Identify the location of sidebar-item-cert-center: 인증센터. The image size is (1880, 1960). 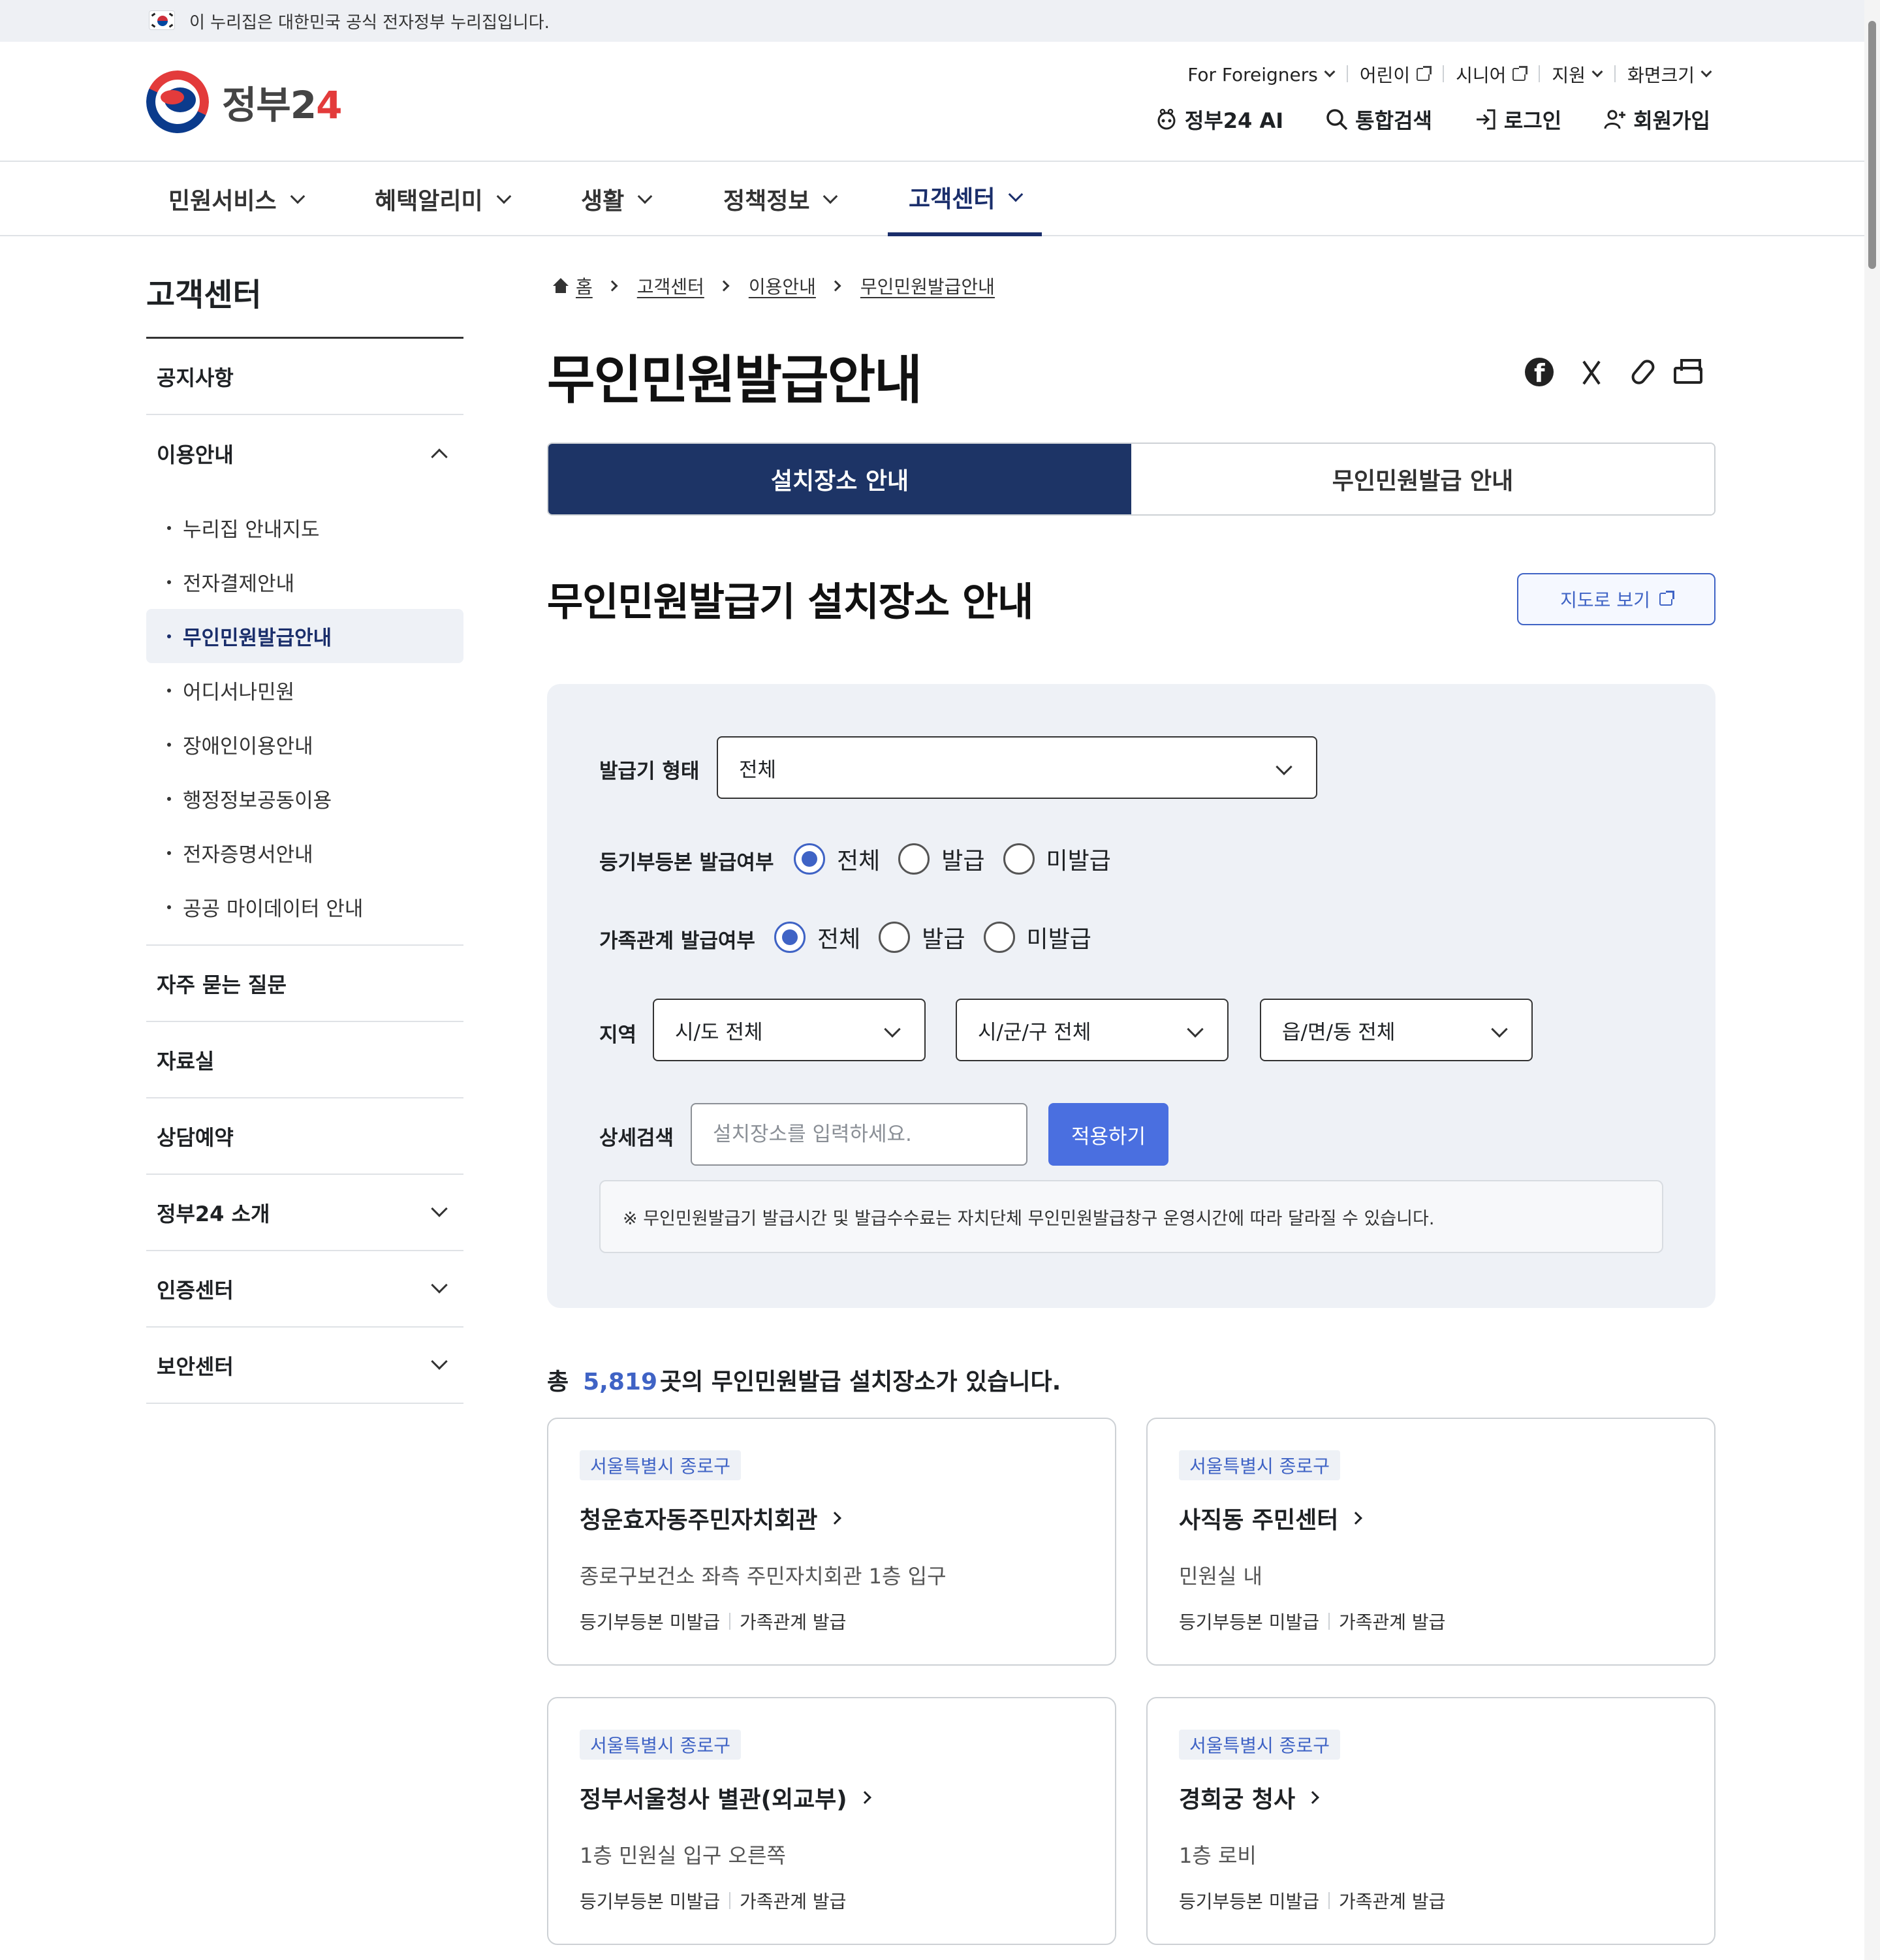
(304, 1289).